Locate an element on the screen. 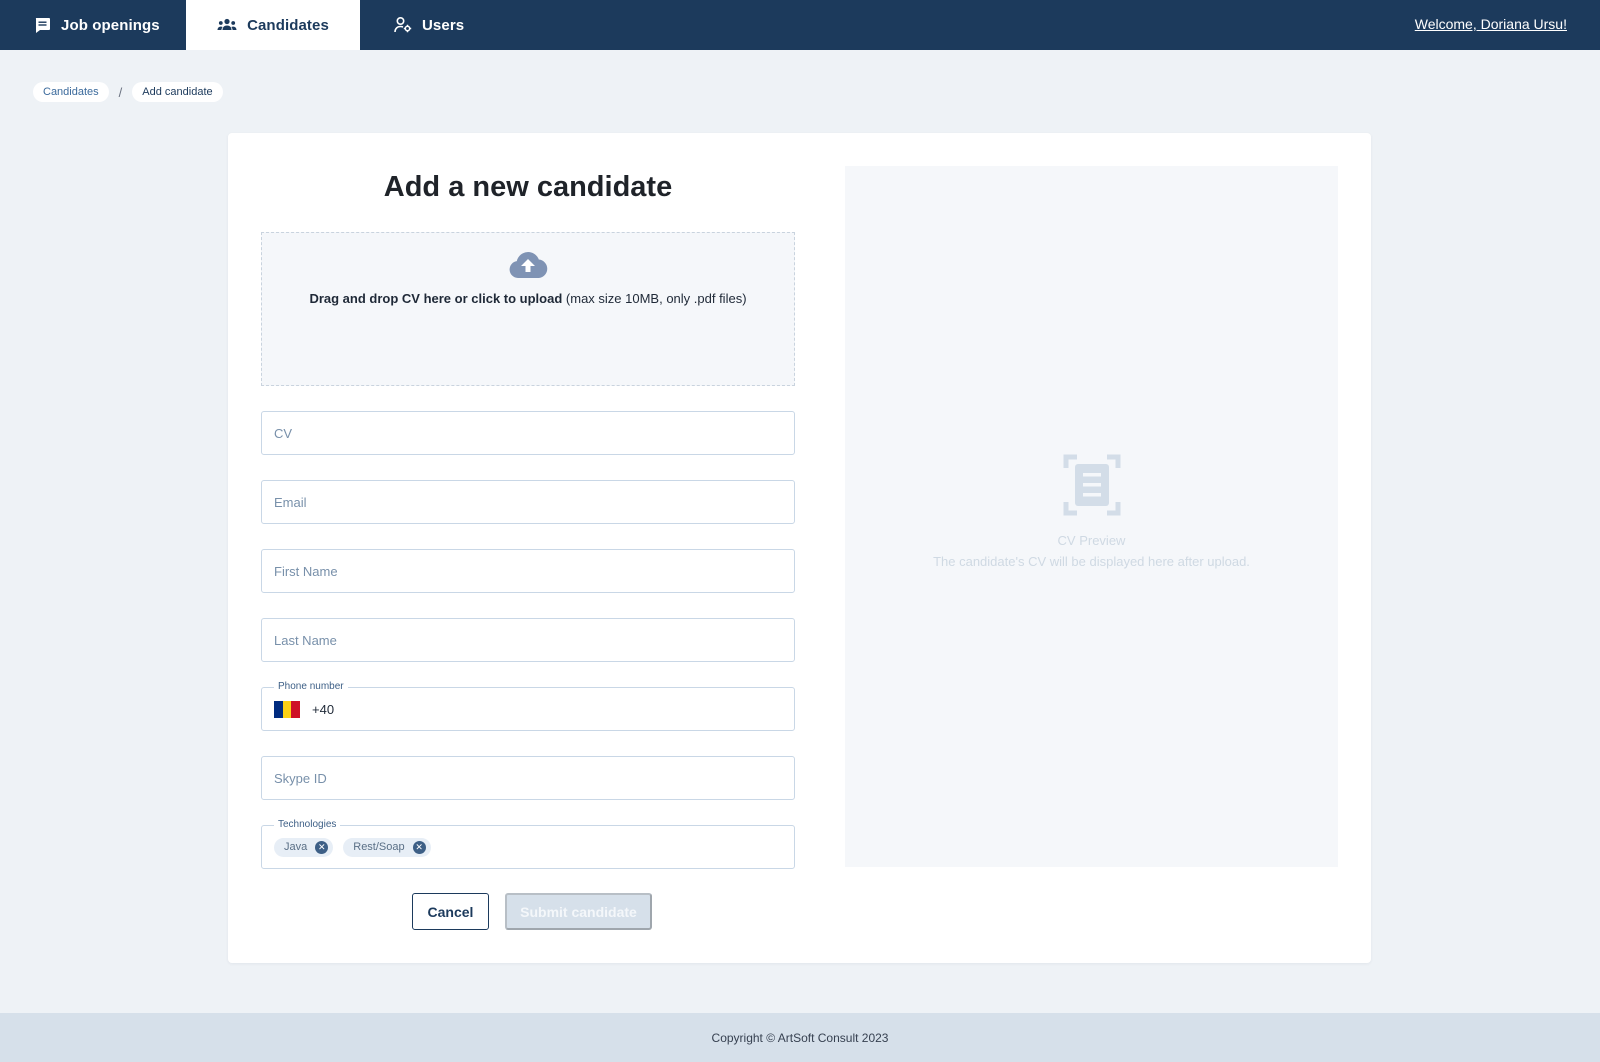 This screenshot has height=1062, width=1600. email-field is located at coordinates (528, 502).